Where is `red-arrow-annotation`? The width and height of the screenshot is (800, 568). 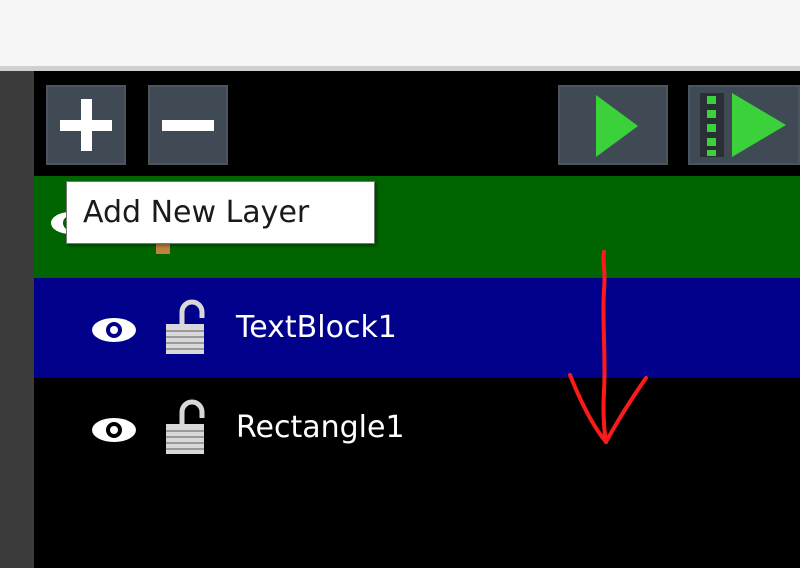
red-arrow-annotation is located at coordinates (608, 347).